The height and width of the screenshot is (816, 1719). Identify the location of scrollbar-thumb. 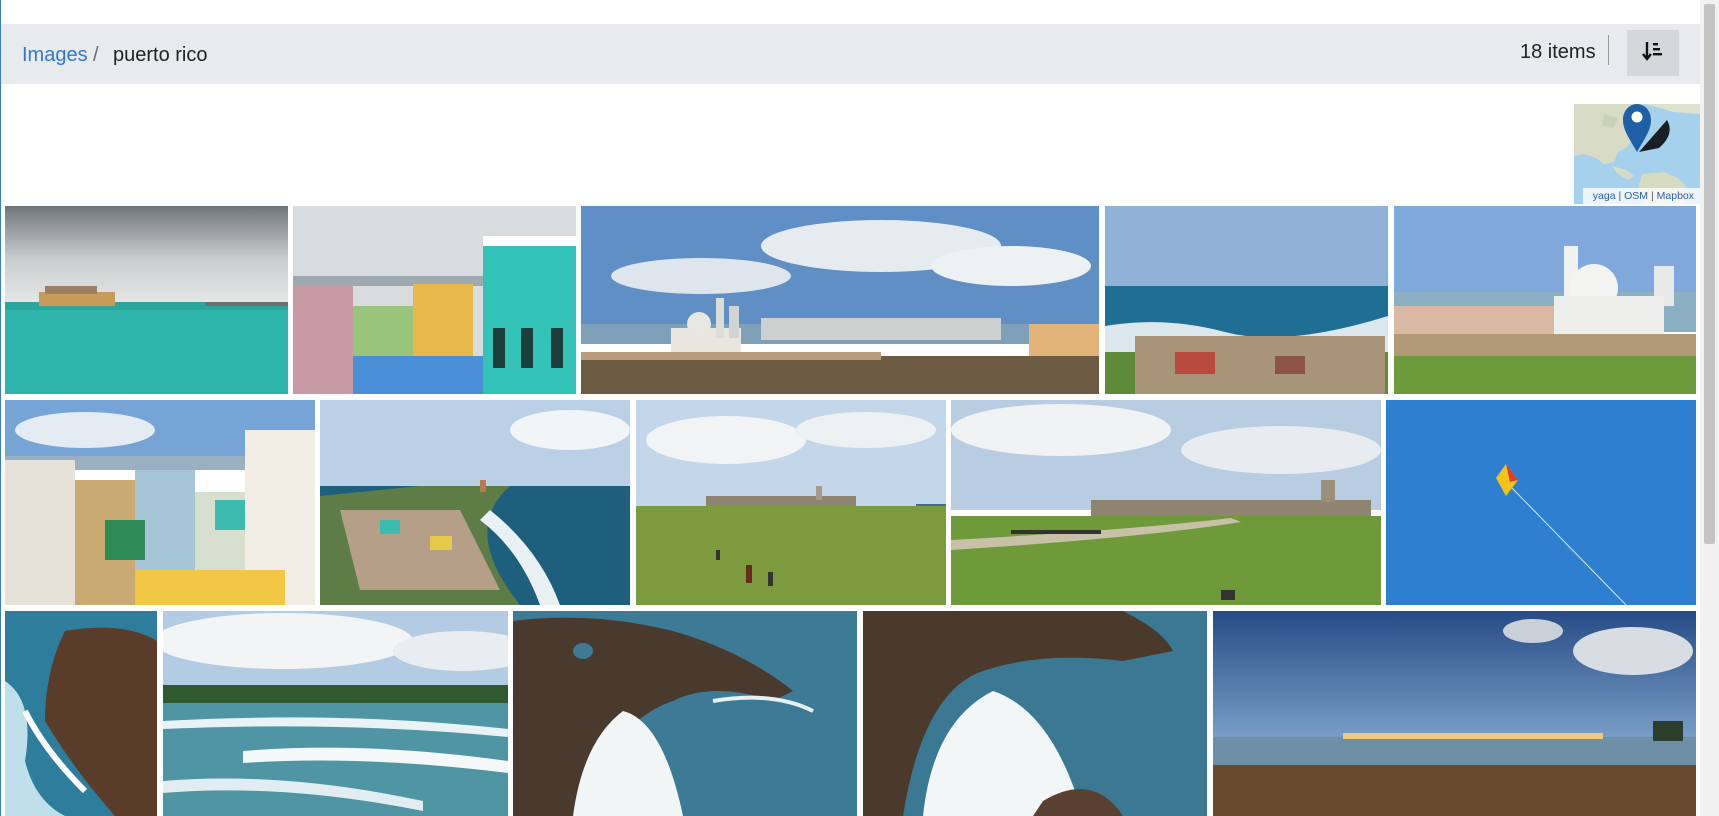
(1709, 274).